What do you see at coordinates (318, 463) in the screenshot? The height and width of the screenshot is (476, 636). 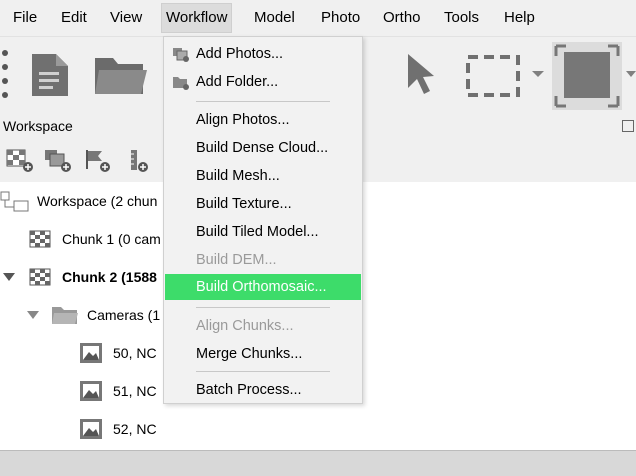 I see `horizontal-scrollbar` at bounding box center [318, 463].